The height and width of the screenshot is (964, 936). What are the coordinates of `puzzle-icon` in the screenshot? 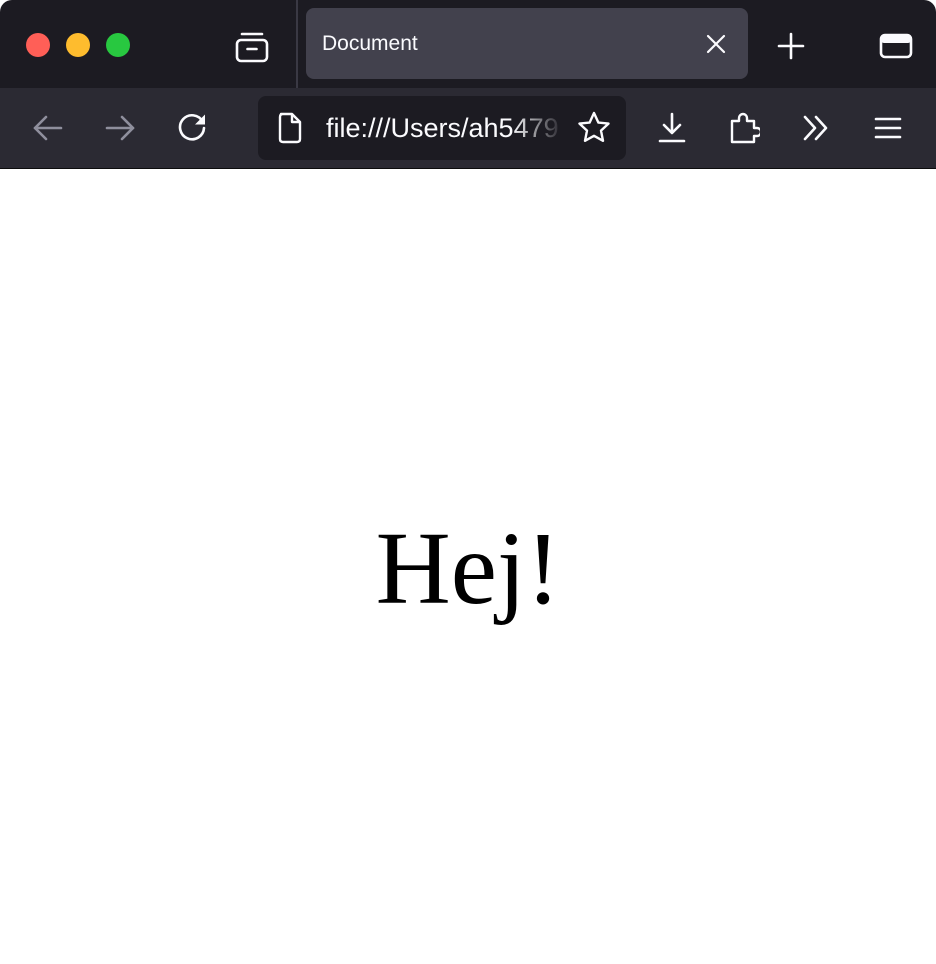 It's located at (745, 128).